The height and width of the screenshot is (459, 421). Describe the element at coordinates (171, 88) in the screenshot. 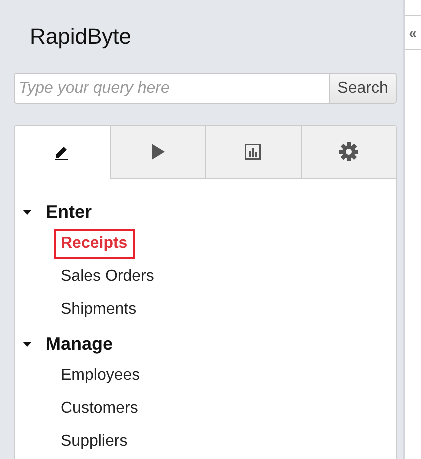

I see `search-field: Type your query here` at that location.